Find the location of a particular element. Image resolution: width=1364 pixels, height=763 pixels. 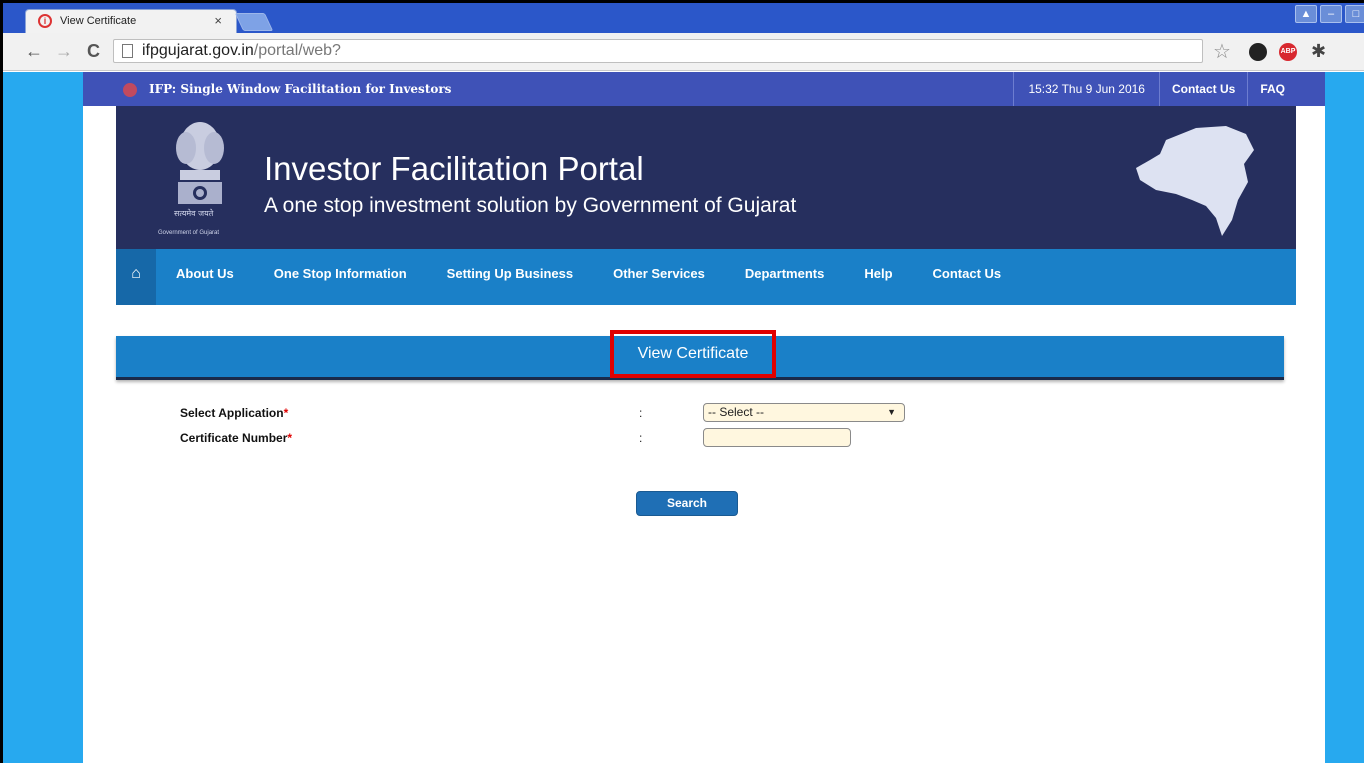

site-title: Investor Facilitation Portal is located at coordinates (454, 168).